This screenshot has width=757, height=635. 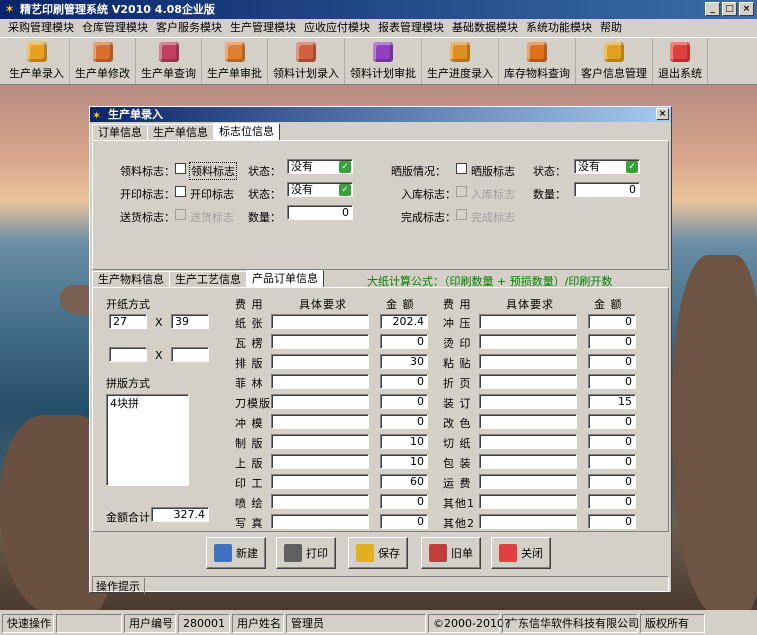 I want to click on fee-name-left: 冲 模, so click(x=249, y=423).